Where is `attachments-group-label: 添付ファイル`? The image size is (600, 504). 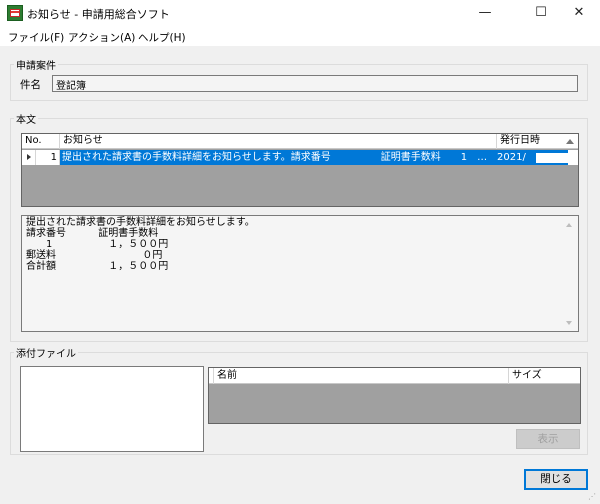
attachments-group-label: 添付ファイル is located at coordinates (46, 352).